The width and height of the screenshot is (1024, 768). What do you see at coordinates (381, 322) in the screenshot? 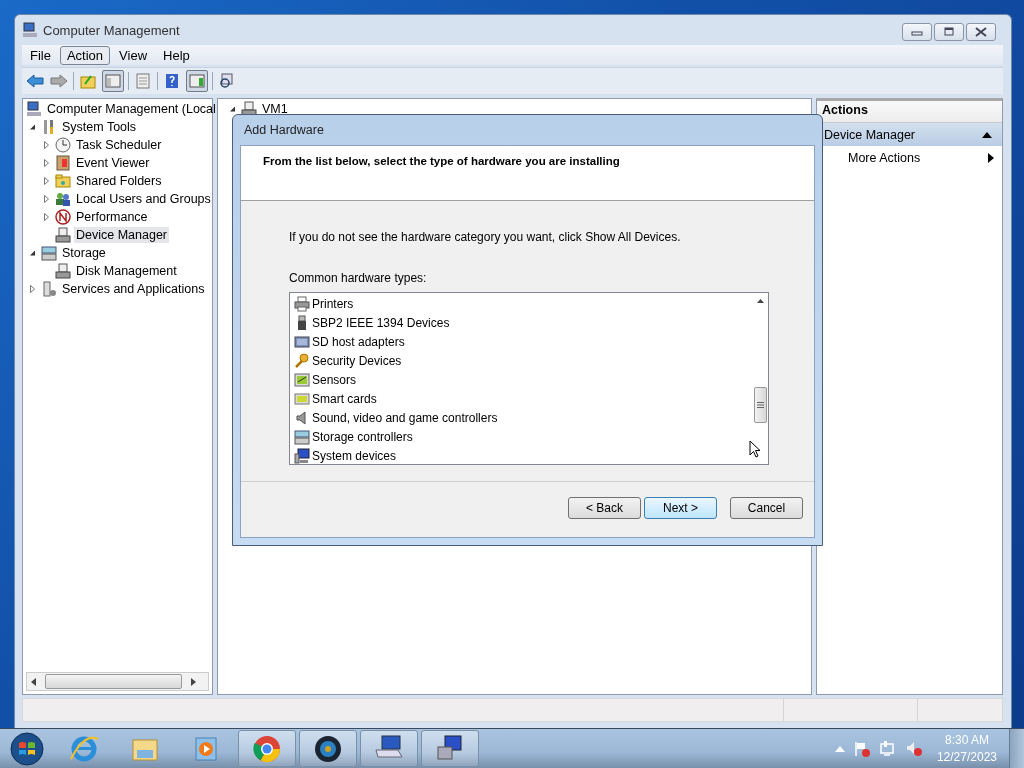
I see `list-item: SBP2 IEEE 1394 Devices` at bounding box center [381, 322].